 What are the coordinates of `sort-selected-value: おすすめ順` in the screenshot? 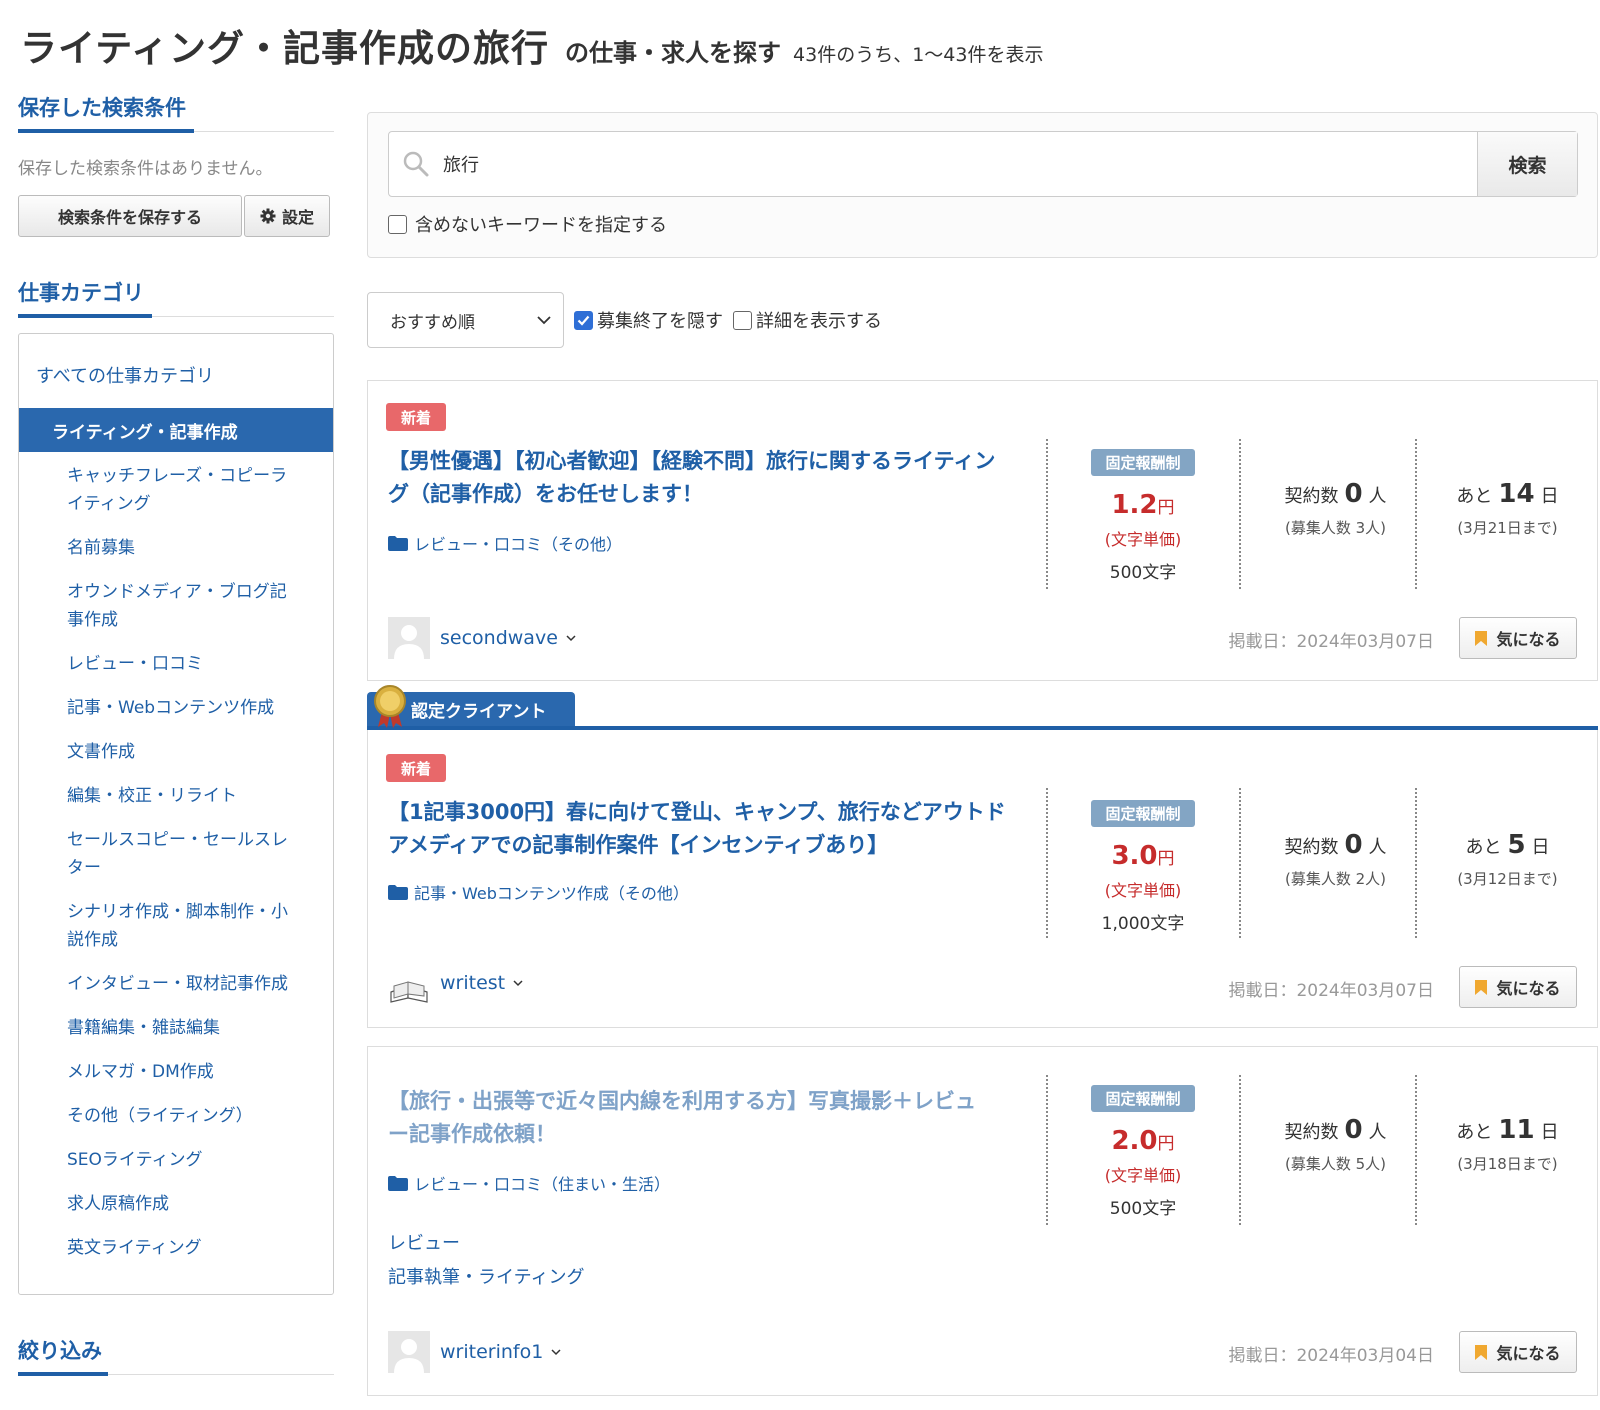 It's located at (432, 322).